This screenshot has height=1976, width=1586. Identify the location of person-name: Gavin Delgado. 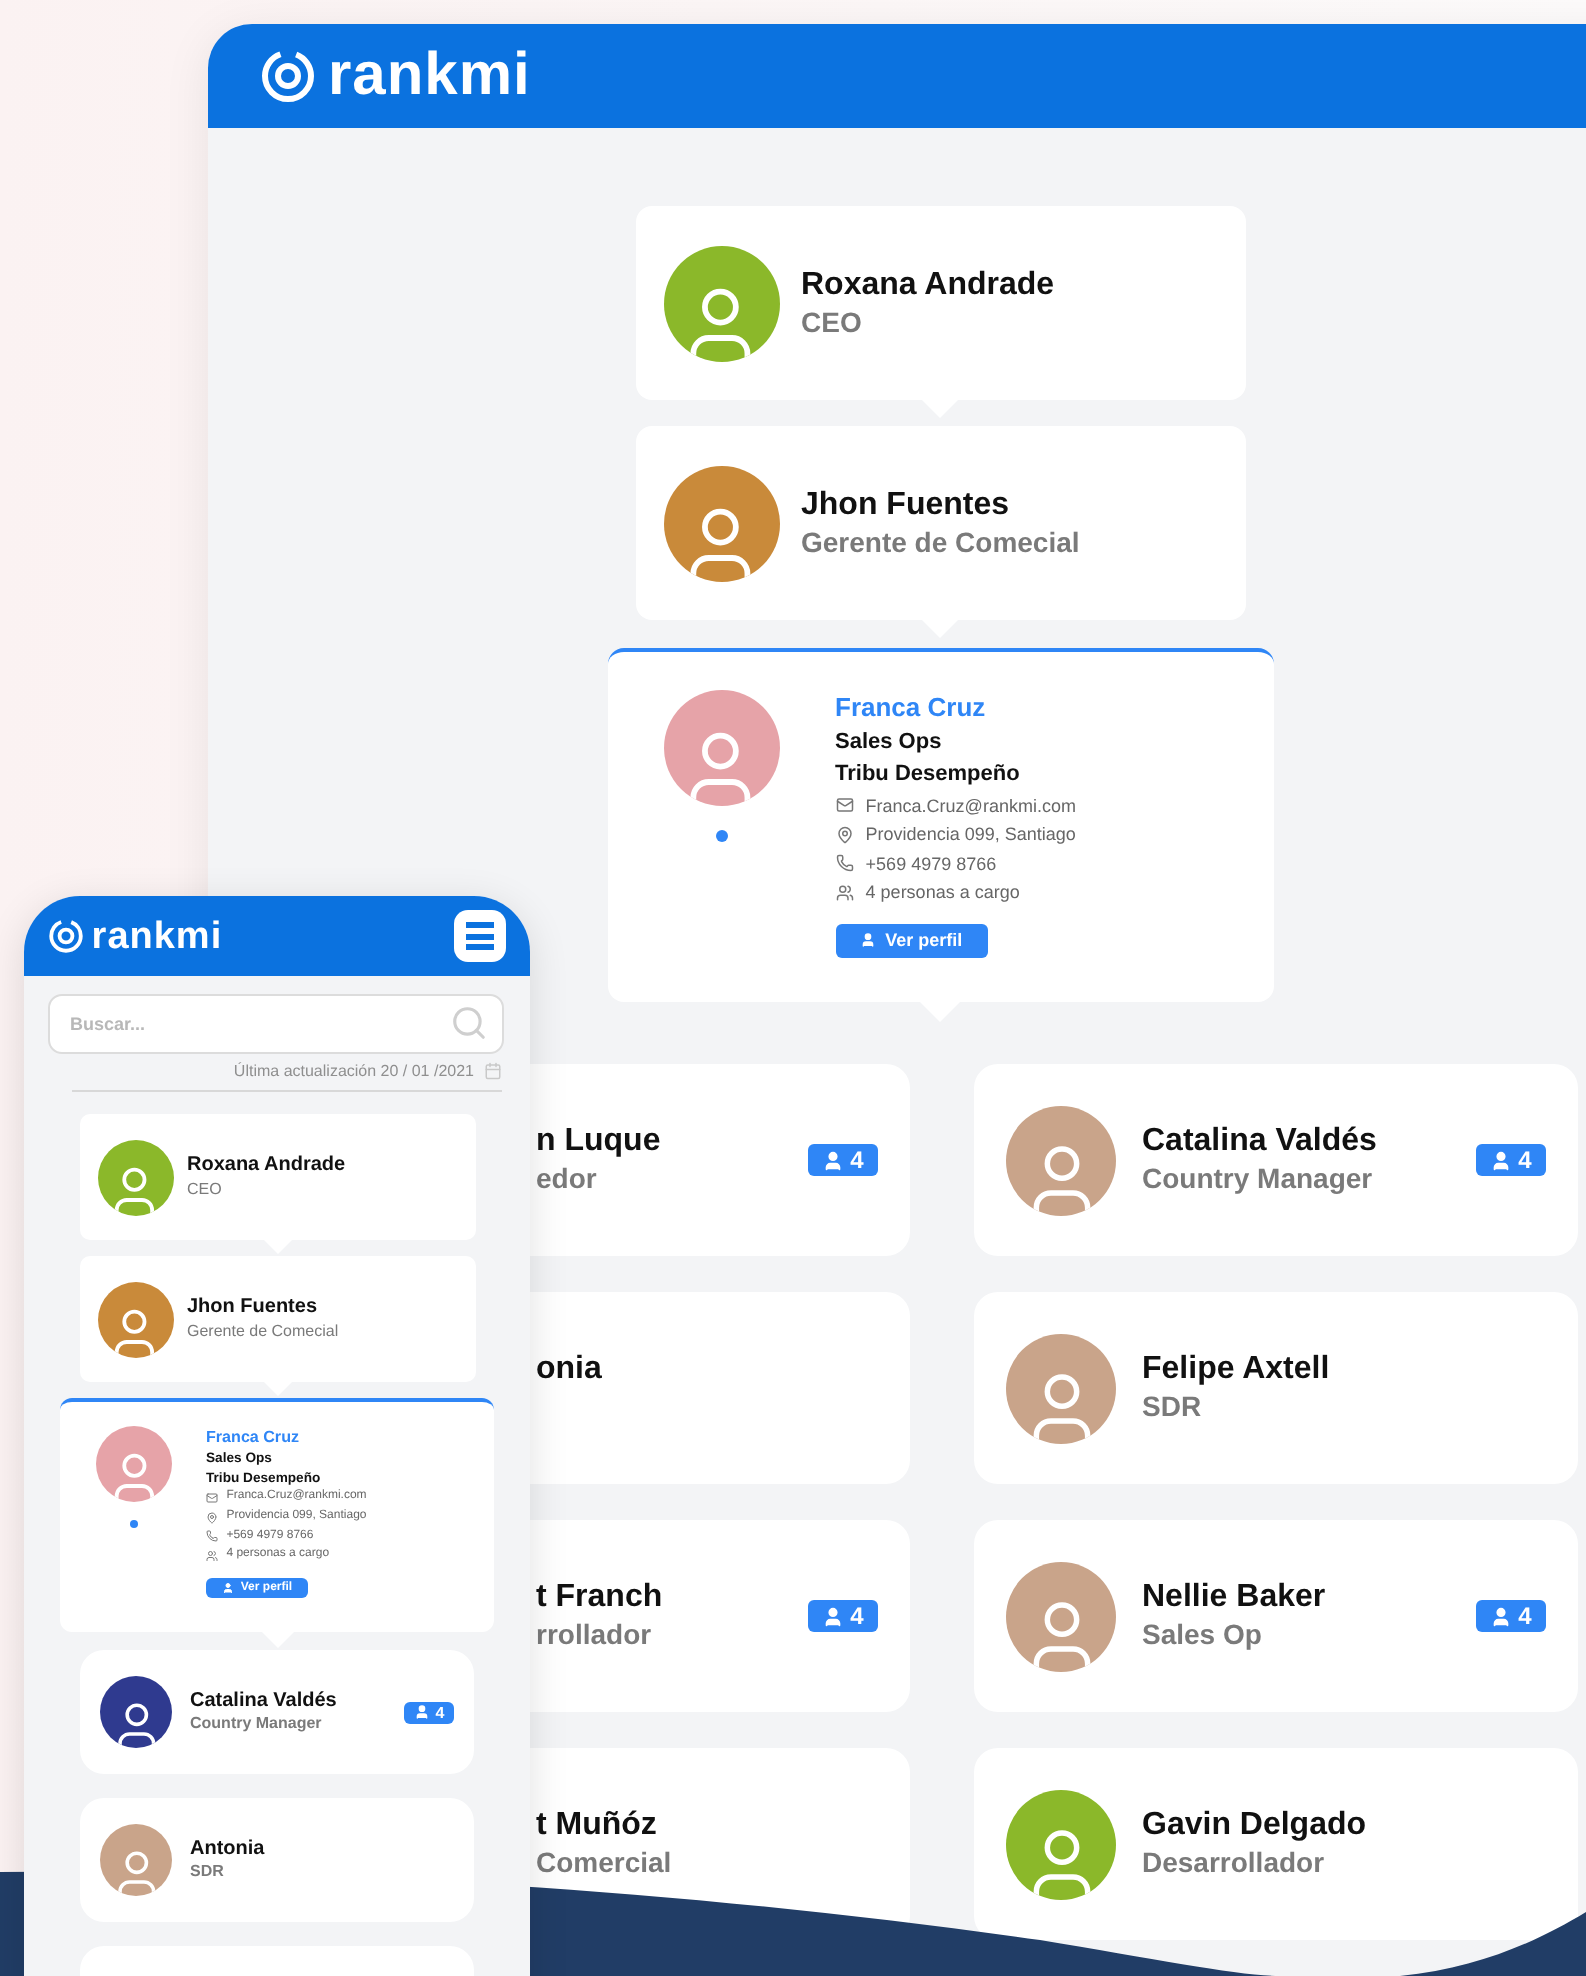
(1255, 1826).